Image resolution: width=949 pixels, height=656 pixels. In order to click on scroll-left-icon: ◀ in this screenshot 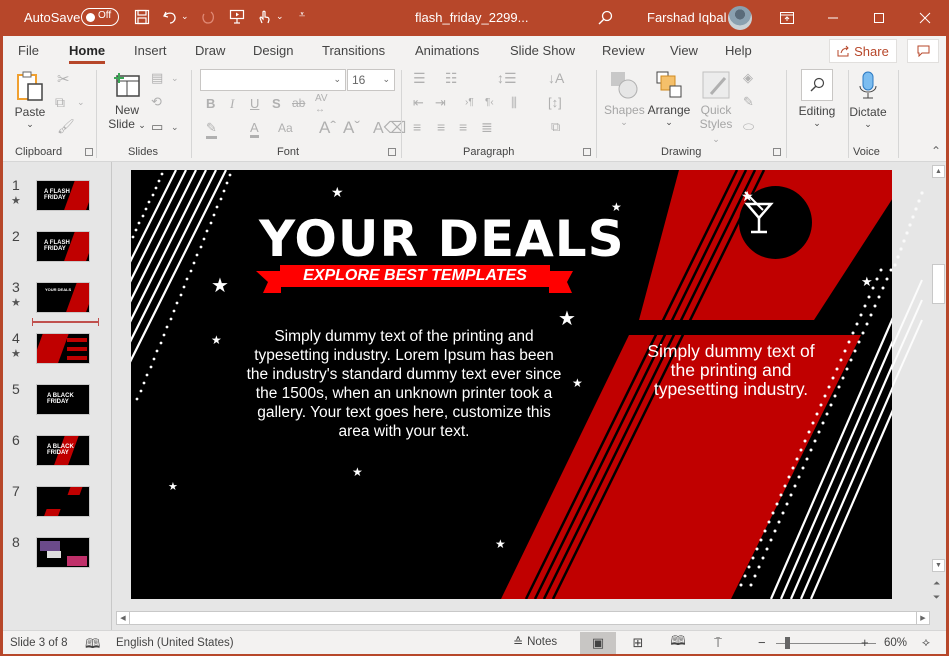, I will do `click(123, 618)`.